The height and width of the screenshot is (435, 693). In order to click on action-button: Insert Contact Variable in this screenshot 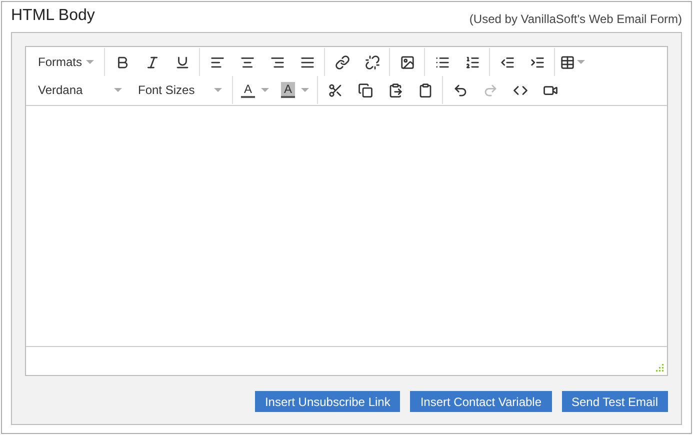, I will do `click(481, 401)`.